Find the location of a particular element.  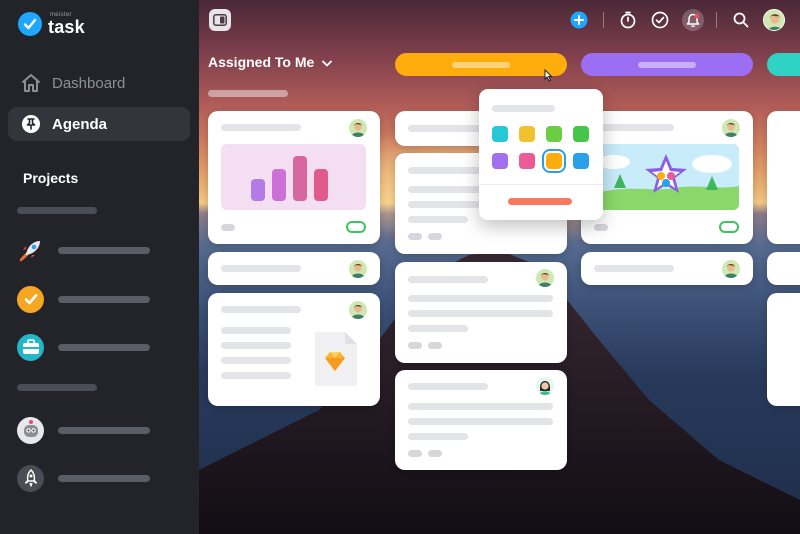

rocket-outline-icon is located at coordinates (30, 478).